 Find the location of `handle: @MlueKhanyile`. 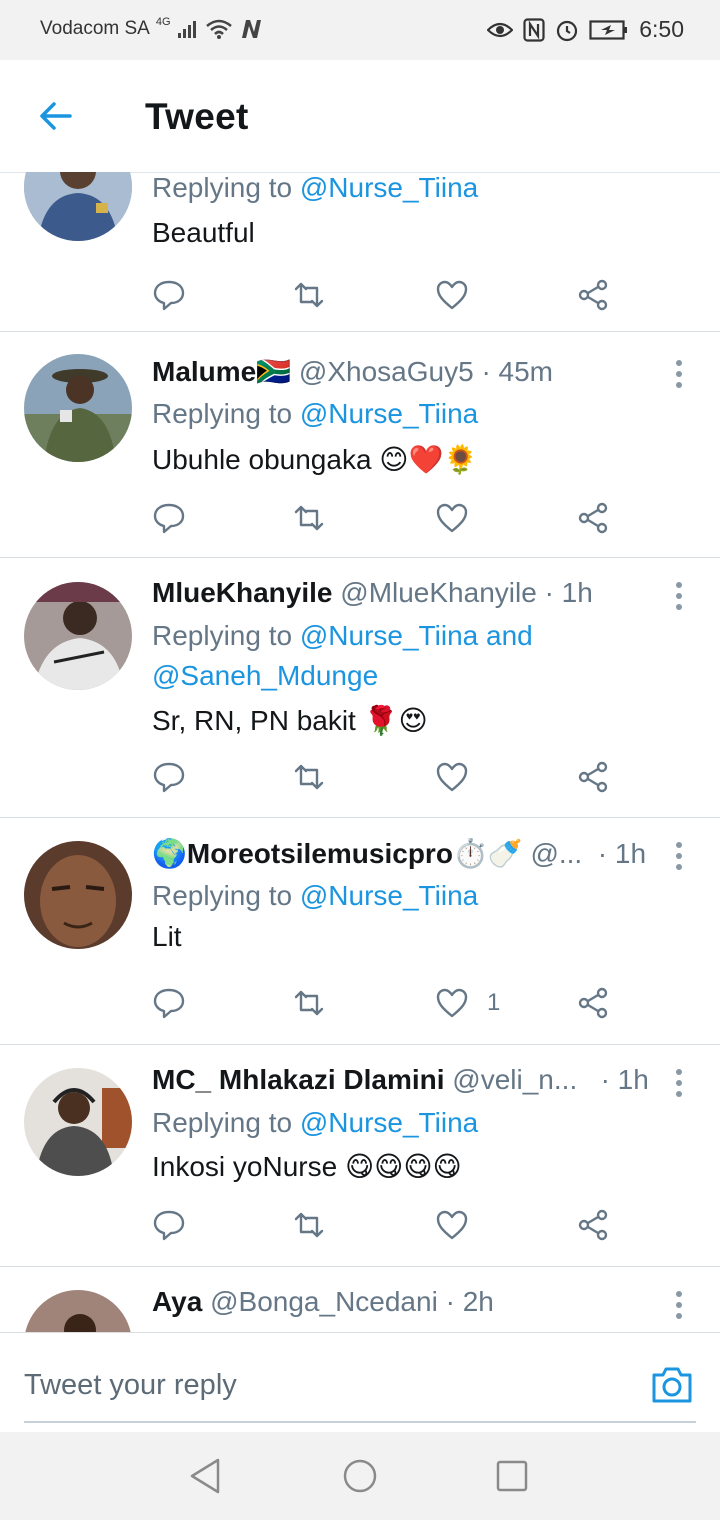

handle: @MlueKhanyile is located at coordinates (438, 593).